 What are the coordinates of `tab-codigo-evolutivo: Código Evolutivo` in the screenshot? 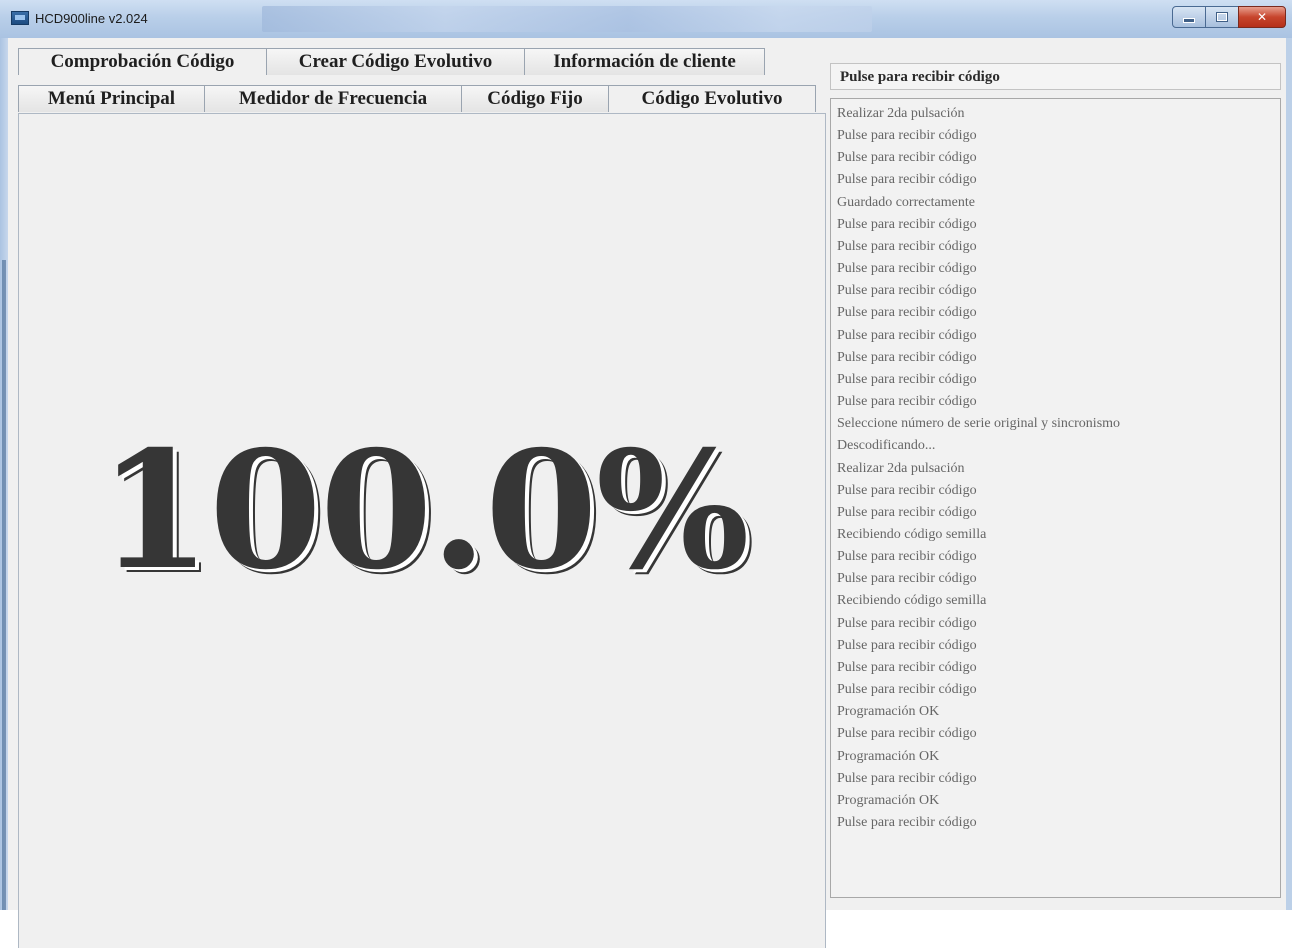 It's located at (712, 98).